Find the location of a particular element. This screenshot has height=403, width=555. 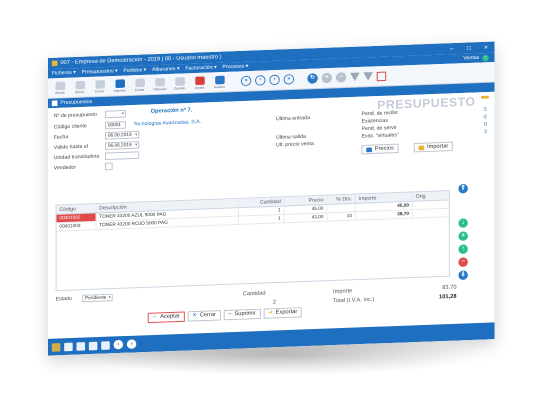

list-icon is located at coordinates (81, 346).